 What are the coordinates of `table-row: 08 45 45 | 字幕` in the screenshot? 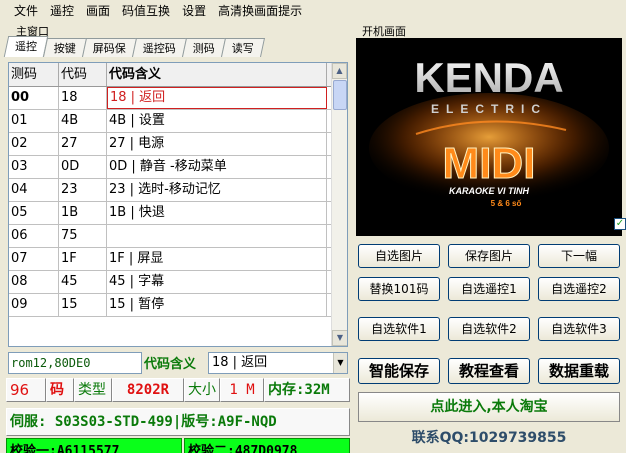 It's located at (178, 282).